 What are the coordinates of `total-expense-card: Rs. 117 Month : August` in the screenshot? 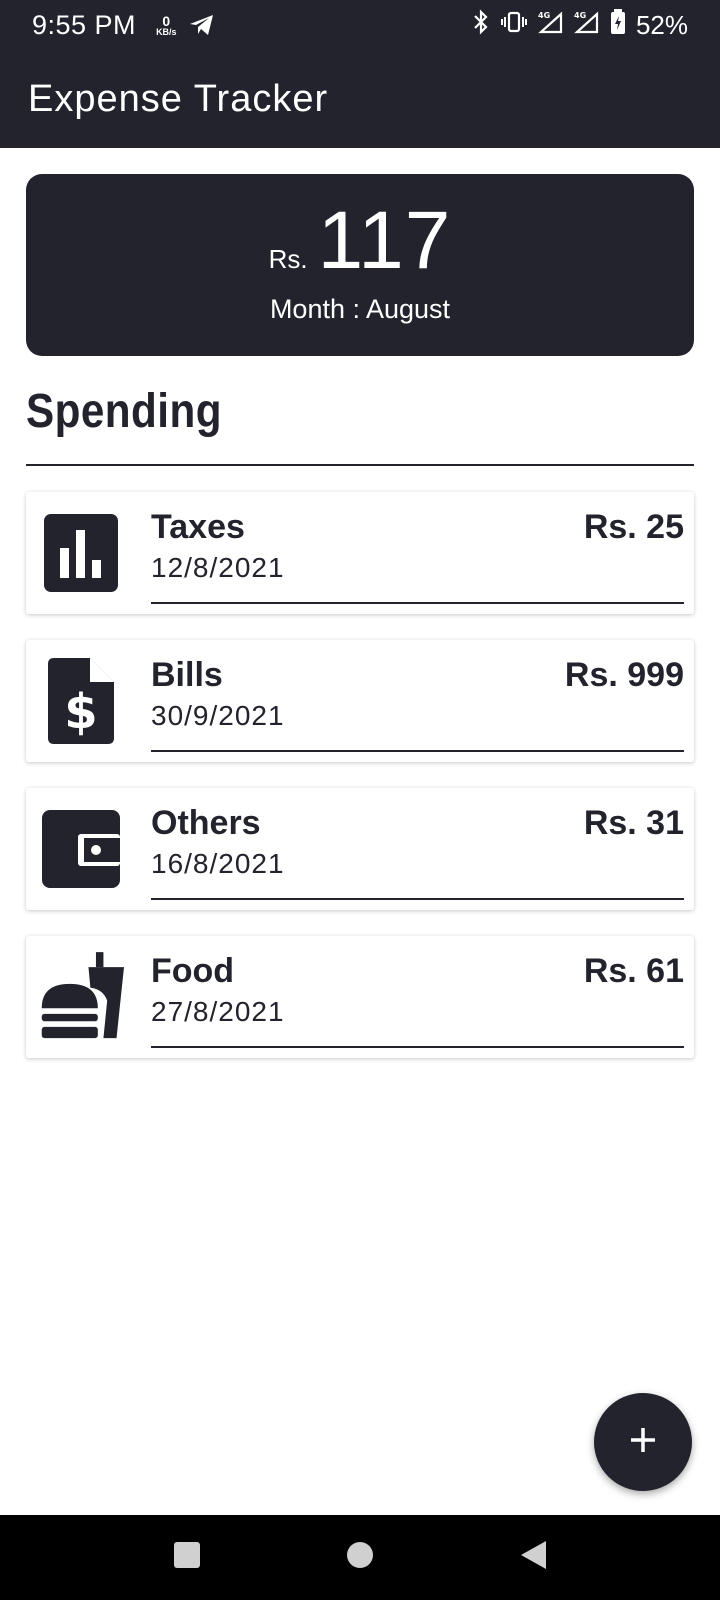 It's located at (360, 265).